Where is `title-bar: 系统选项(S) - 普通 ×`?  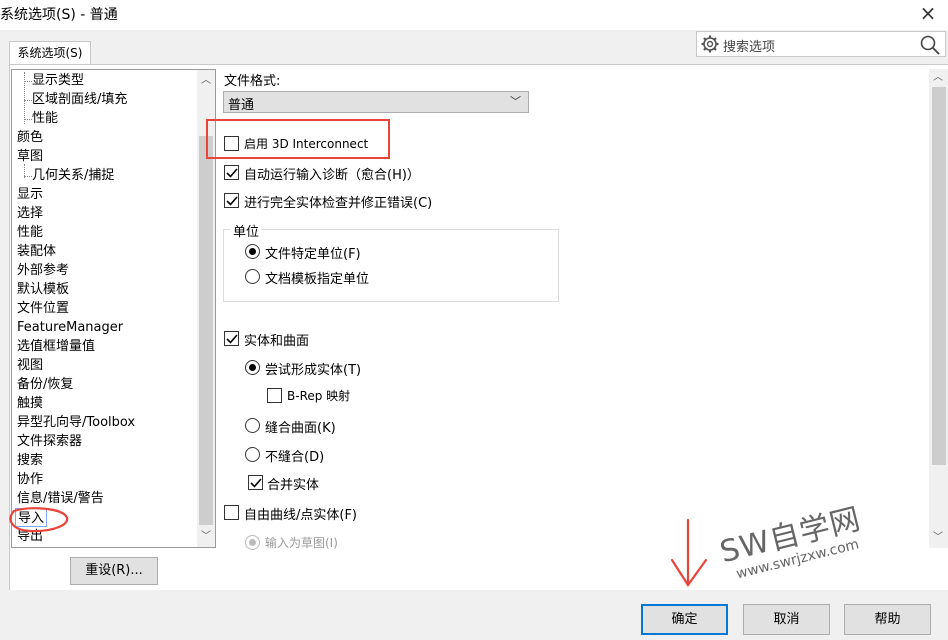 title-bar: 系统选项(S) - 普通 × is located at coordinates (474, 15).